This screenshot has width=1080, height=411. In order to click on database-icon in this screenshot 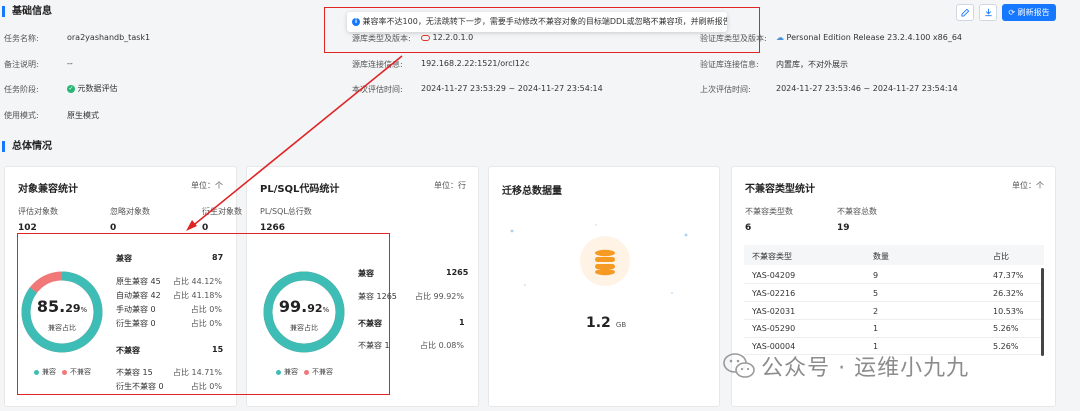, I will do `click(605, 262)`.